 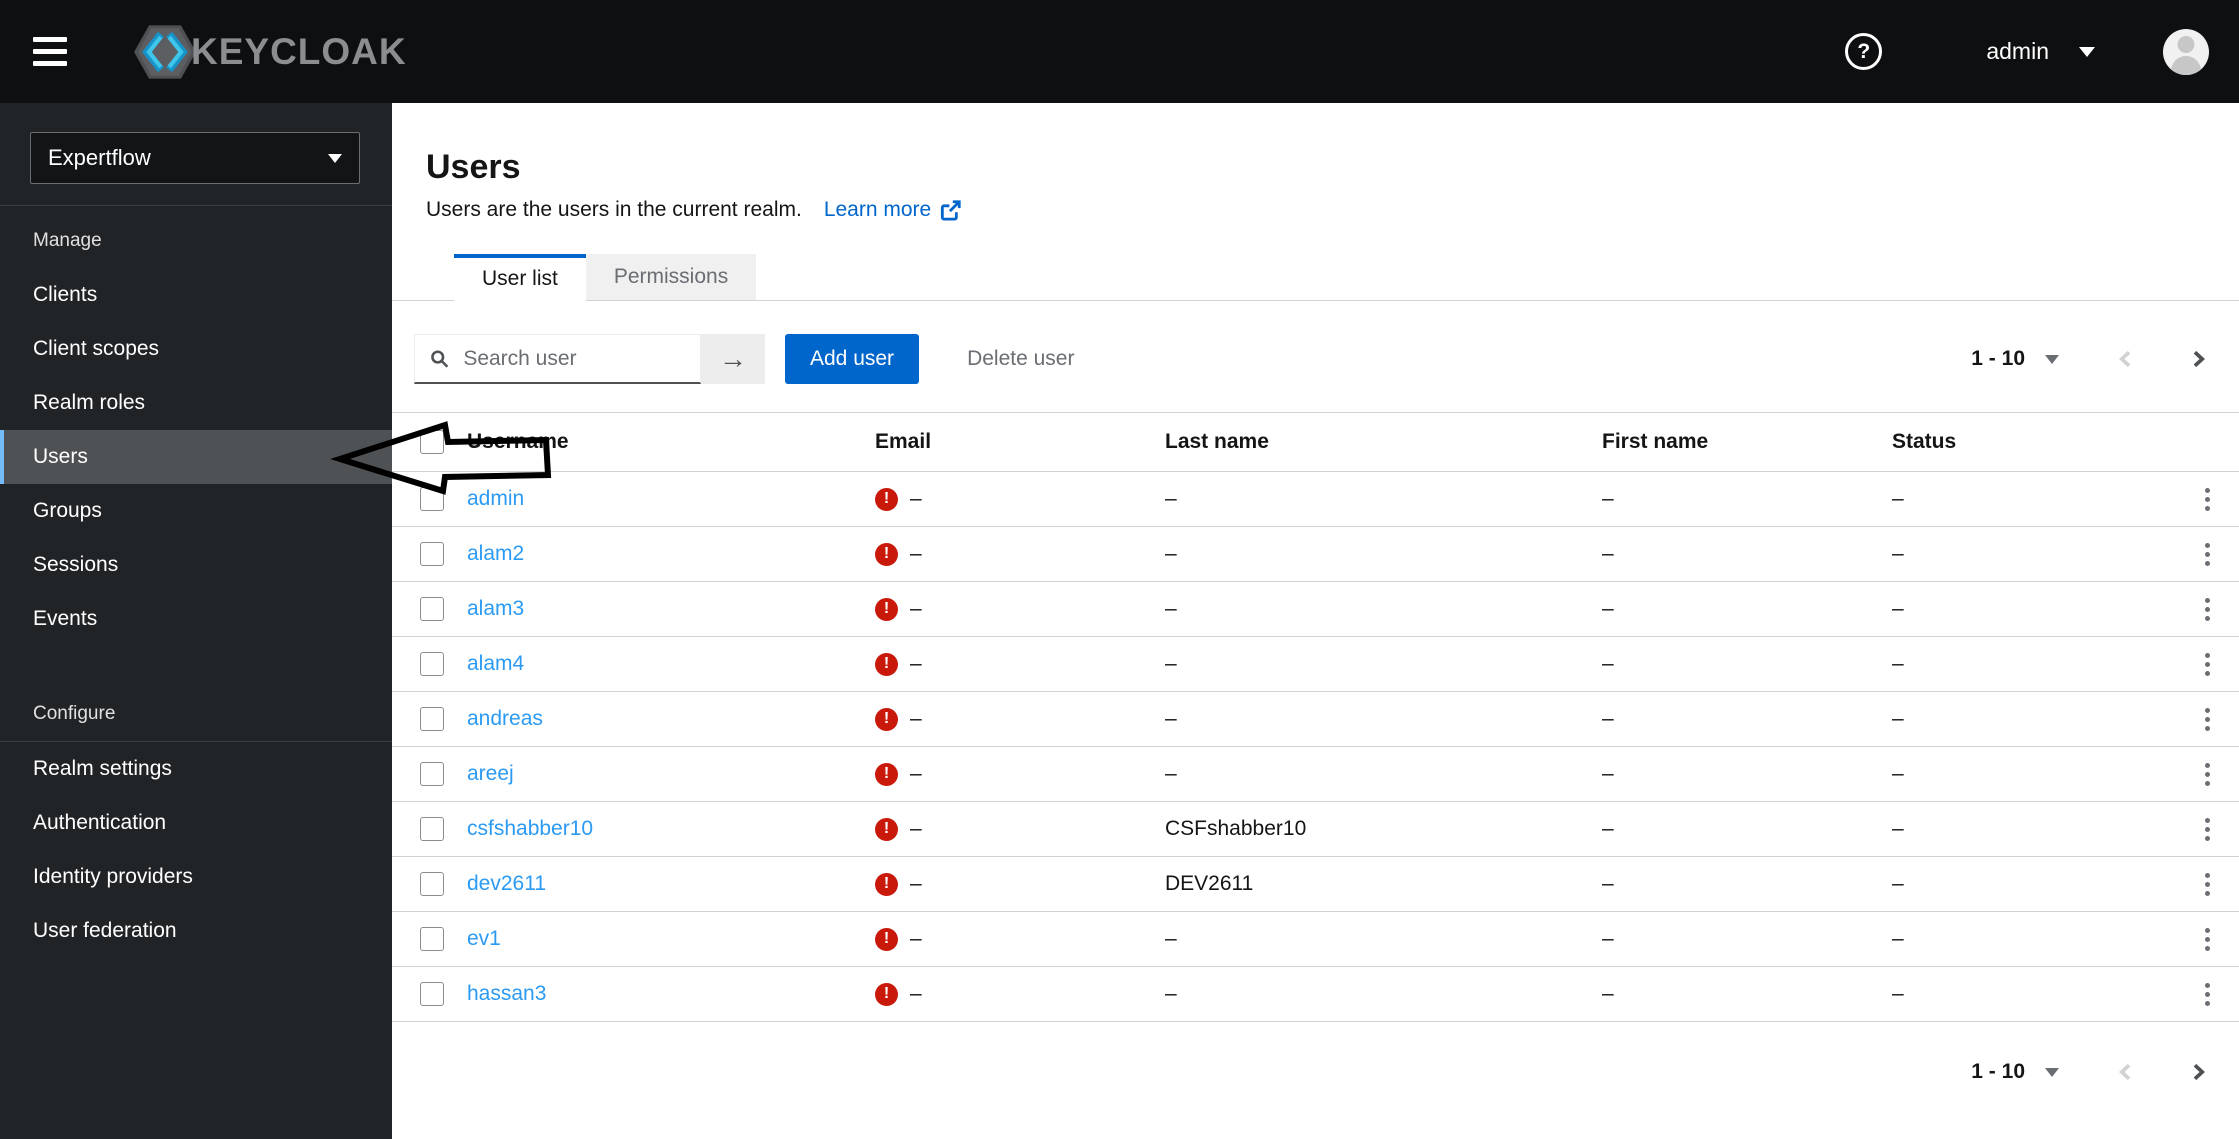 What do you see at coordinates (1315, 1072) in the screenshot?
I see `bottom-bar: 1 - 10` at bounding box center [1315, 1072].